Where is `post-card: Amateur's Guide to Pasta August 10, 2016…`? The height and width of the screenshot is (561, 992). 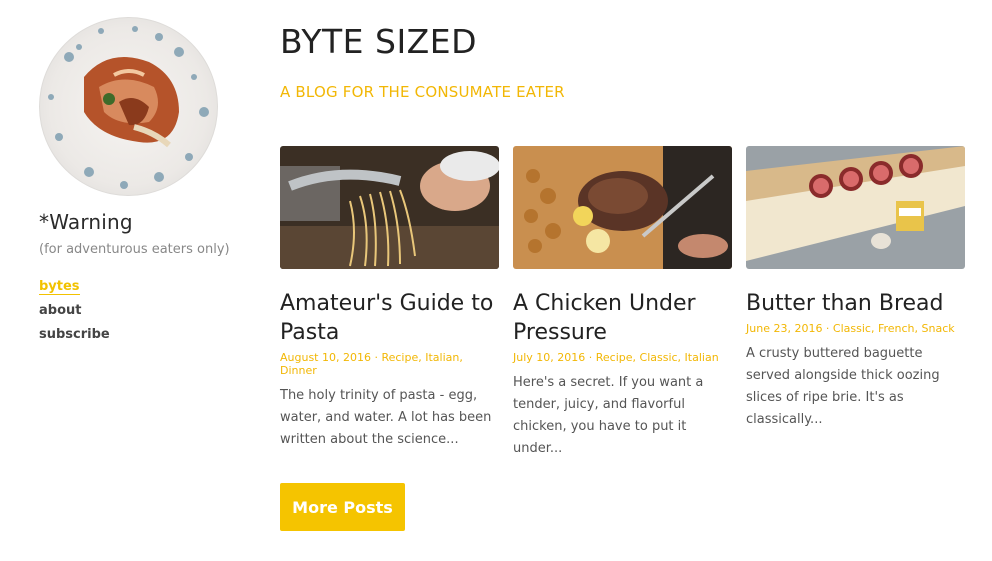
post-card: Amateur's Guide to Pasta August 10, 2016… is located at coordinates (389, 303).